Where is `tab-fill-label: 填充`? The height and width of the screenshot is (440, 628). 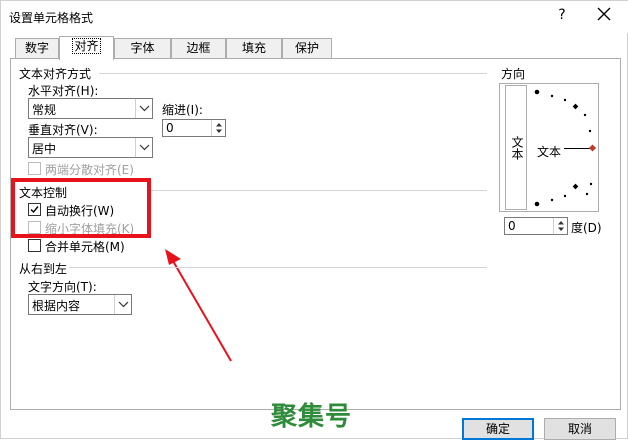 tab-fill-label: 填充 is located at coordinates (253, 48).